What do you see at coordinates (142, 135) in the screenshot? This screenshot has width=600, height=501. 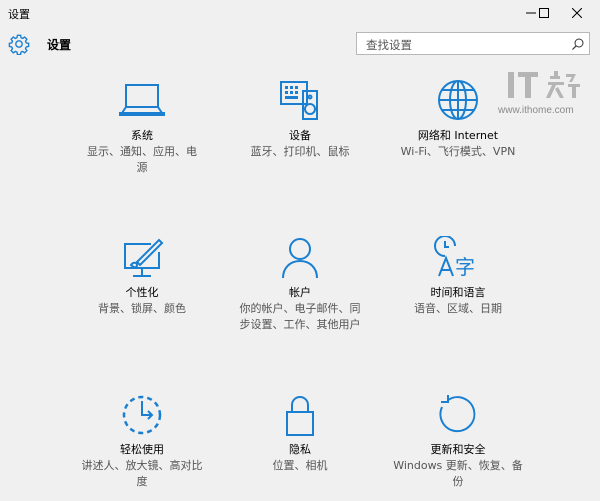 I see `category-name: 系统` at bounding box center [142, 135].